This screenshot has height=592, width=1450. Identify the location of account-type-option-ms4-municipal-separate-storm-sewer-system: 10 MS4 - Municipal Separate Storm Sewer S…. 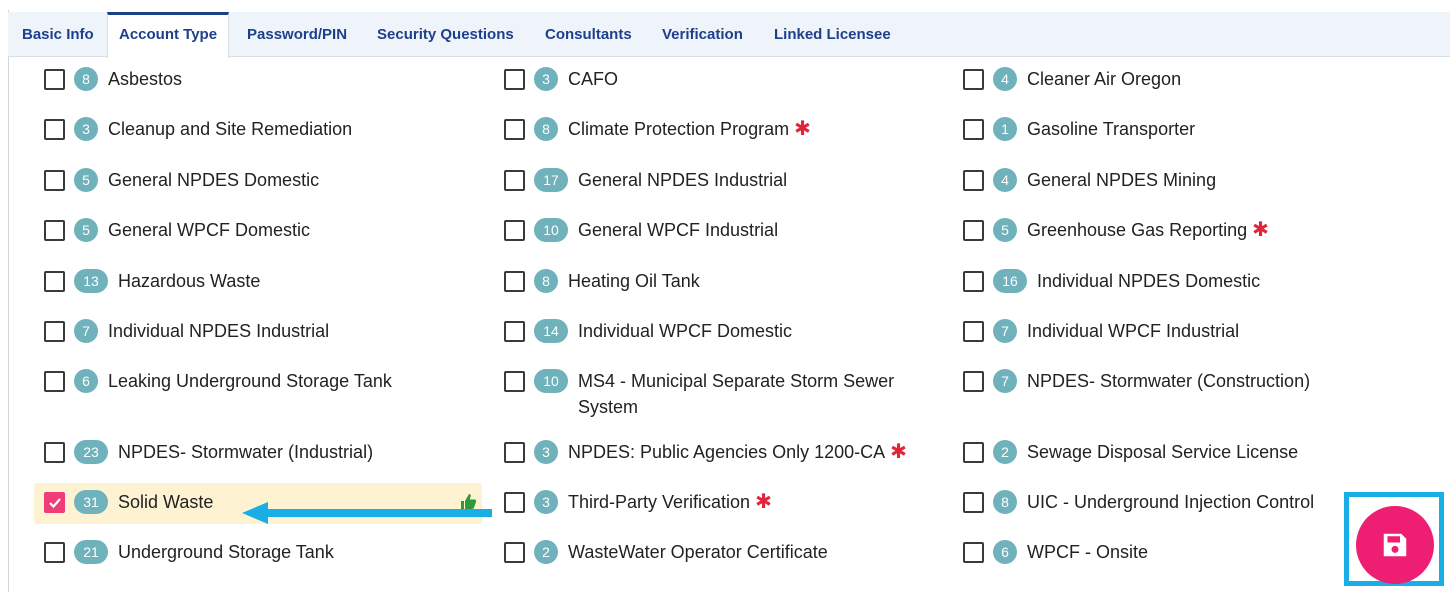
(724, 394).